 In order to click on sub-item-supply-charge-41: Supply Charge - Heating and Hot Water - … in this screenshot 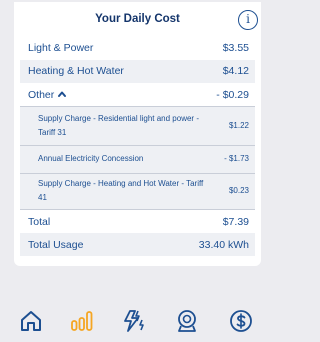, I will do `click(137, 191)`.